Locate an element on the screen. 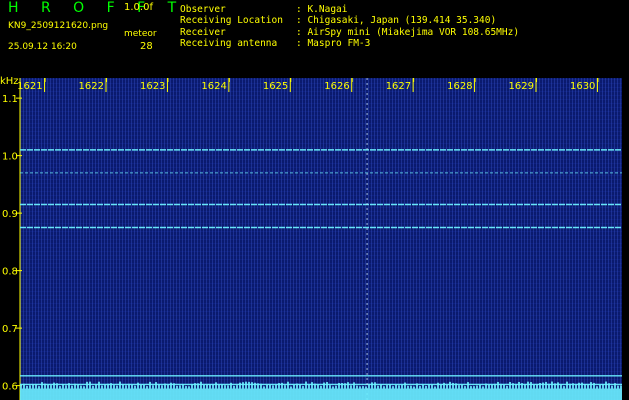  y-tick-label: 0.6 is located at coordinates (10, 387).